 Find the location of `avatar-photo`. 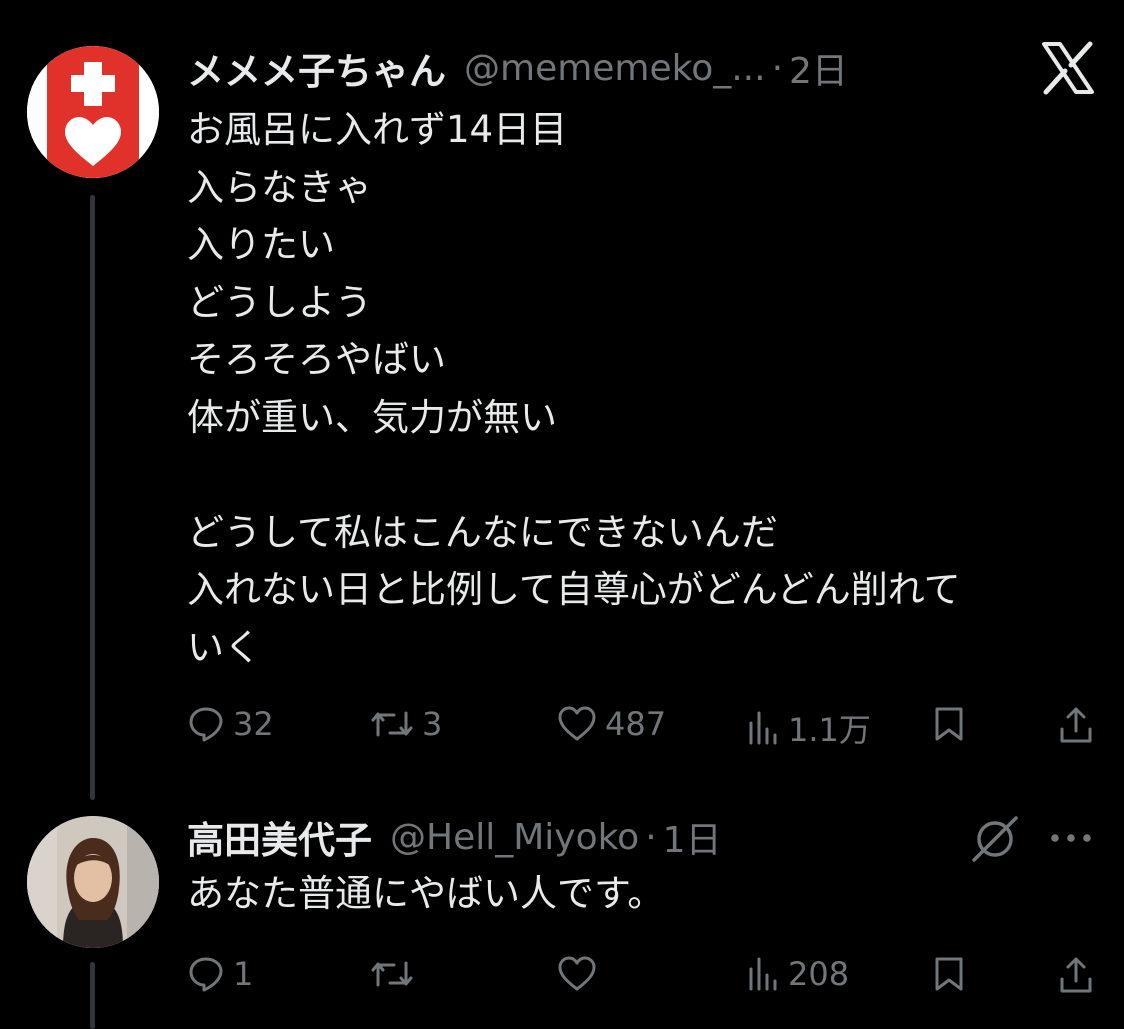

avatar-photo is located at coordinates (93, 882).